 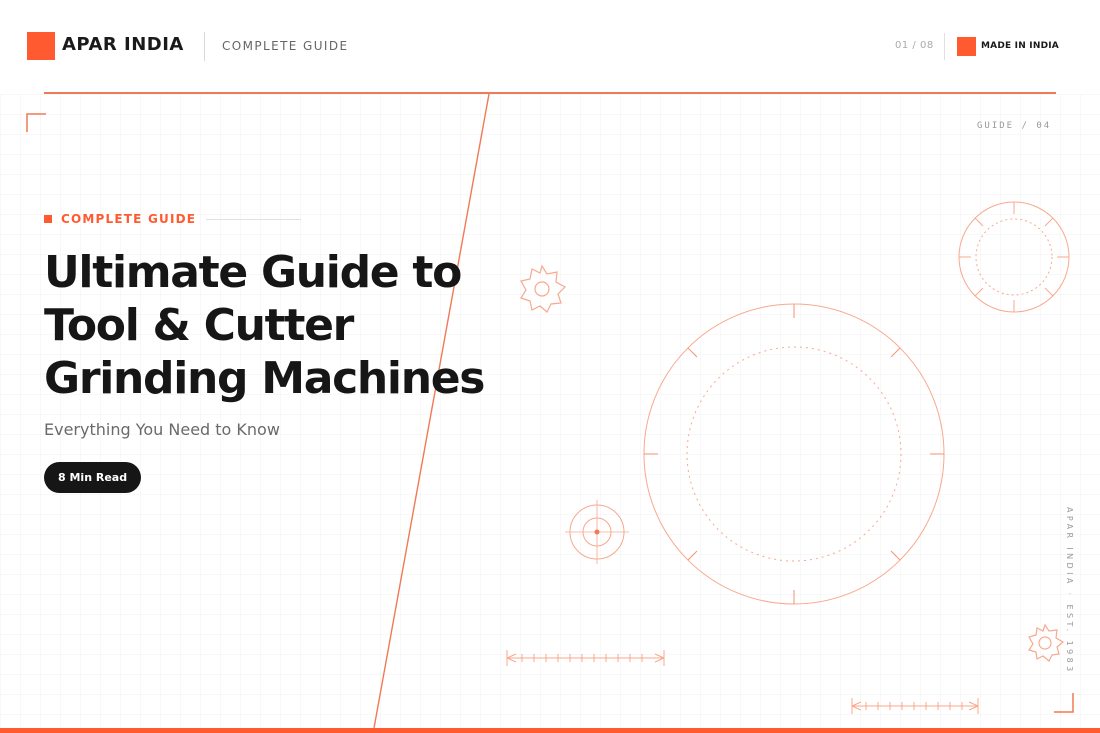 What do you see at coordinates (123, 44) in the screenshot?
I see `brand-name: APAR INDIA` at bounding box center [123, 44].